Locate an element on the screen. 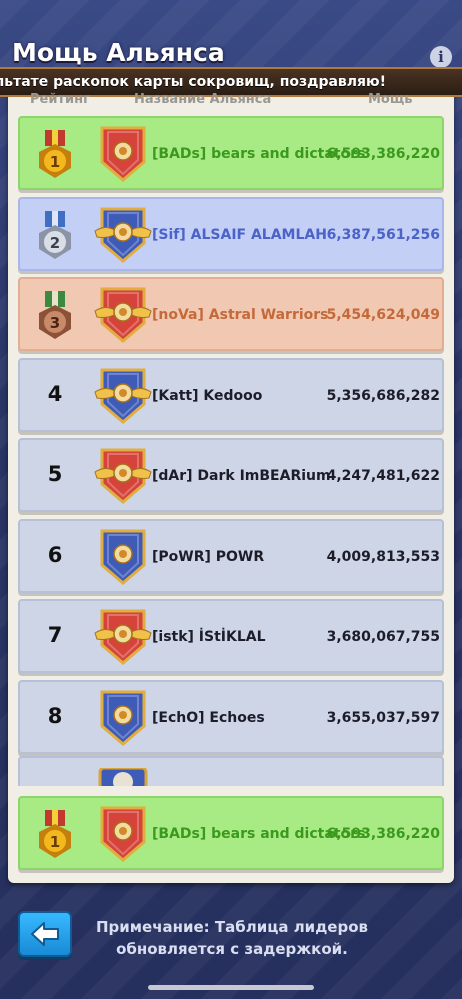  column-name: Название Альянса is located at coordinates (203, 99).